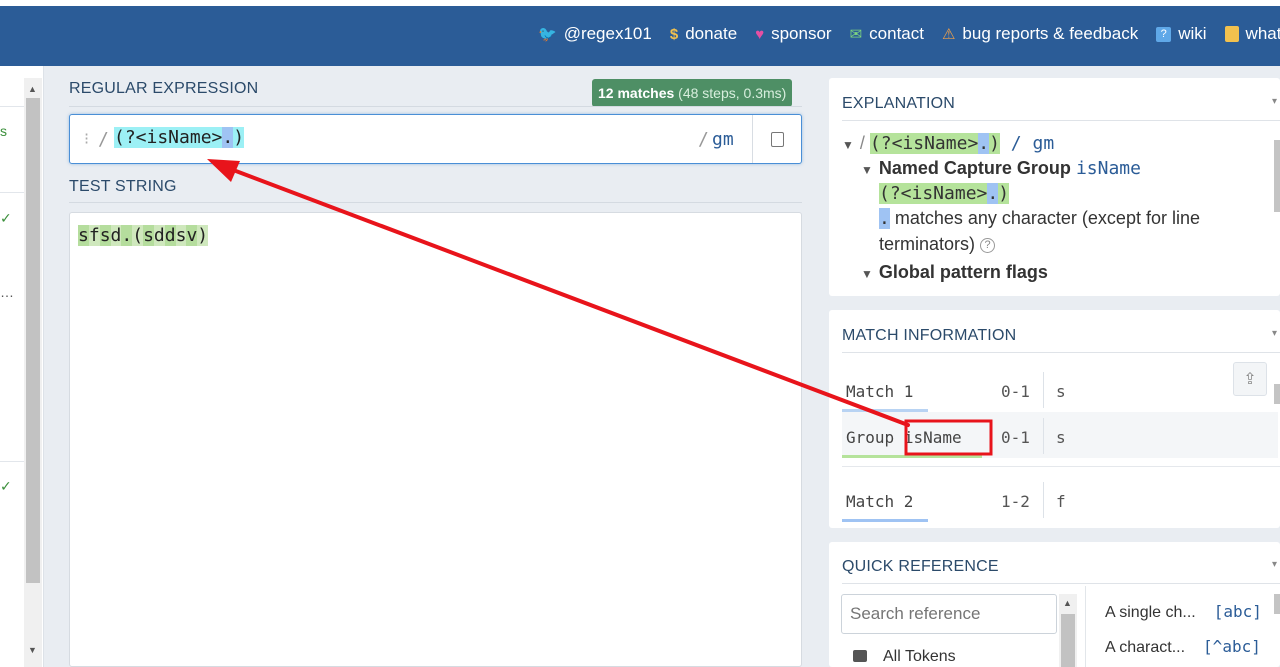 The height and width of the screenshot is (667, 1280). What do you see at coordinates (1181, 34) in the screenshot?
I see `nav-wiki: ? wiki` at bounding box center [1181, 34].